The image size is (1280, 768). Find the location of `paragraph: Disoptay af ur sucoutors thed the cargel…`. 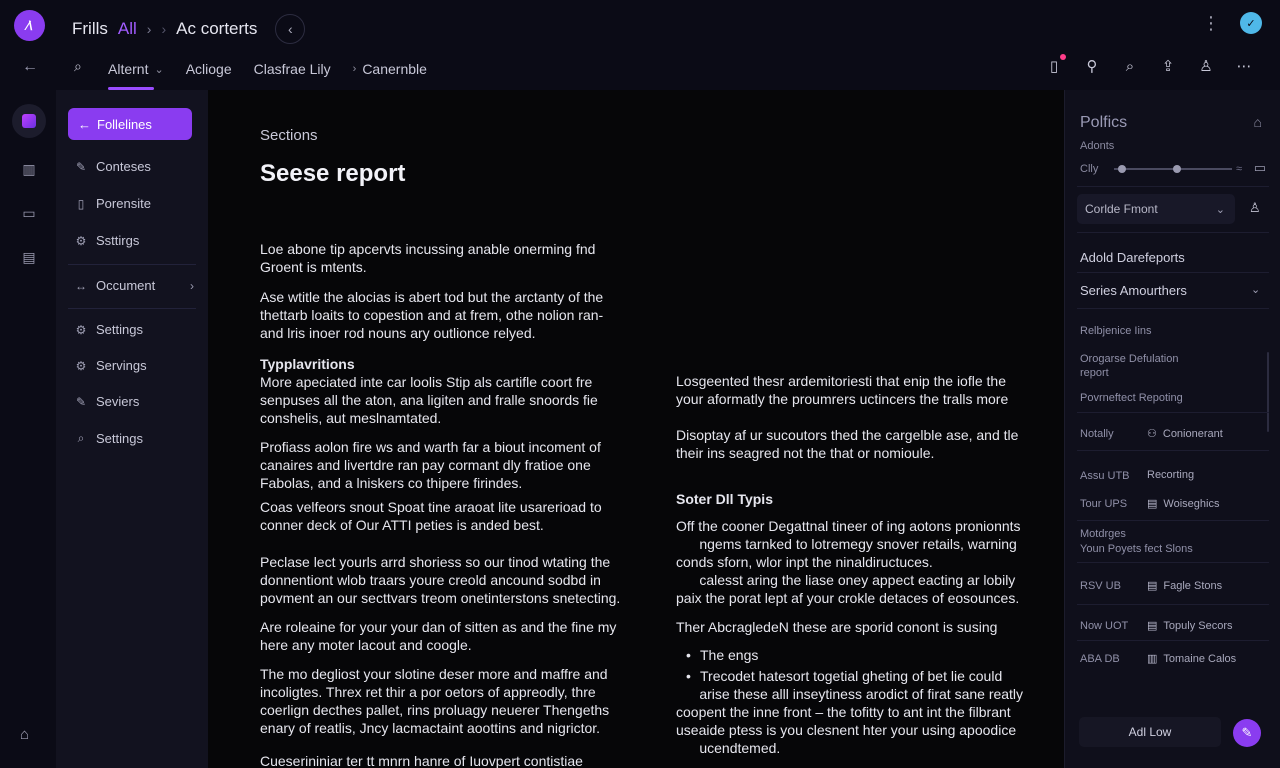

paragraph: Disoptay af ur sucoutors thed the cargel… is located at coordinates (847, 444).